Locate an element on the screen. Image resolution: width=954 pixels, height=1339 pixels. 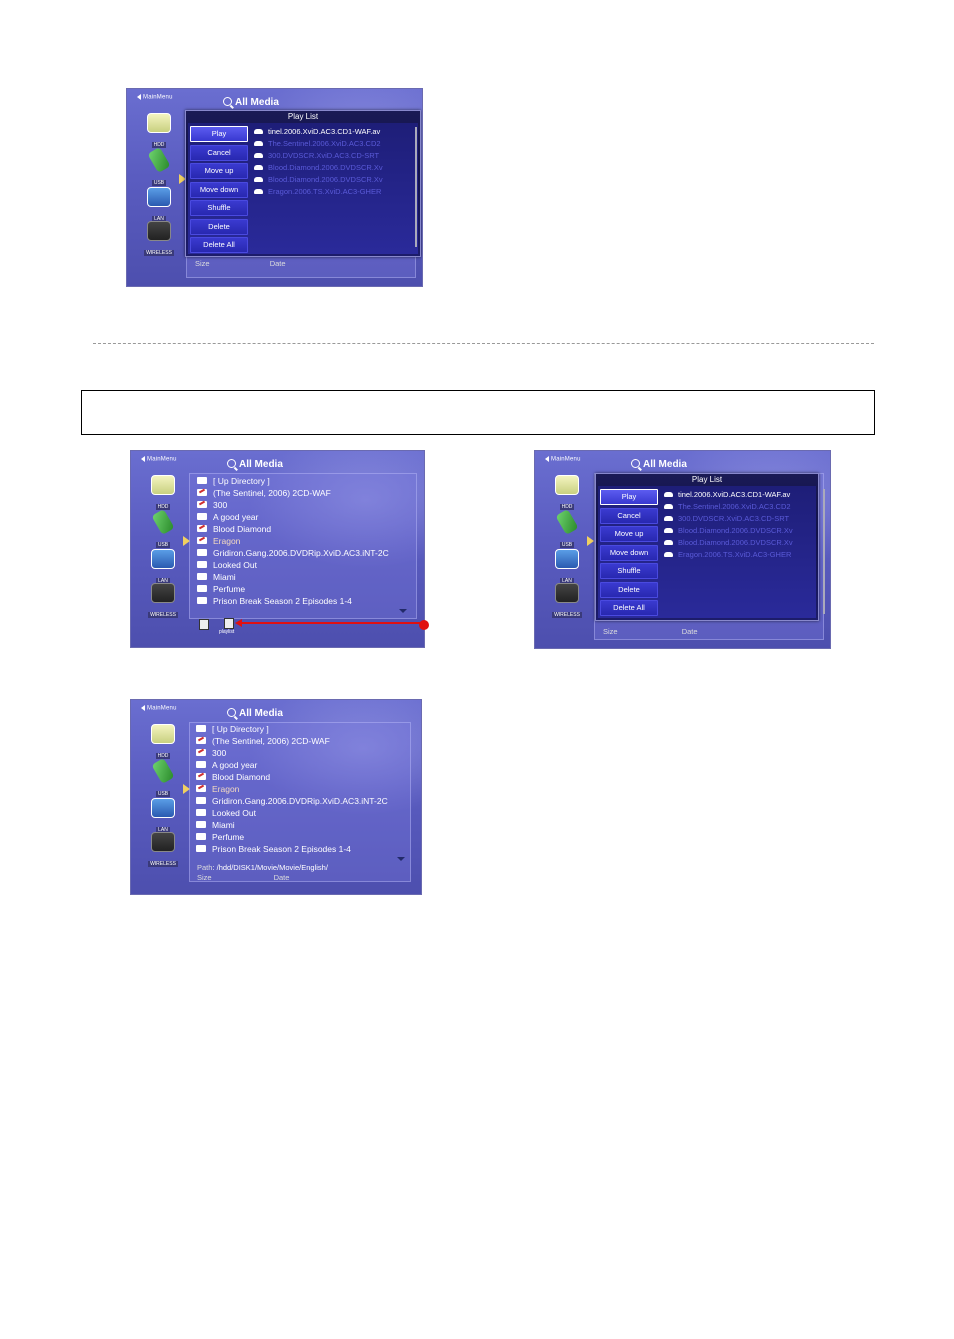
list-item-label: Miami is located at coordinates (224, 577).